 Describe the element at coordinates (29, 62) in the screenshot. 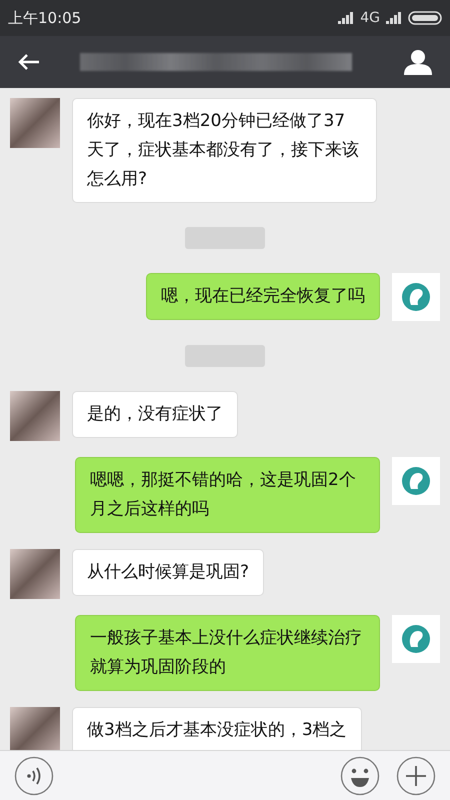

I see `back-arrow-icon` at that location.